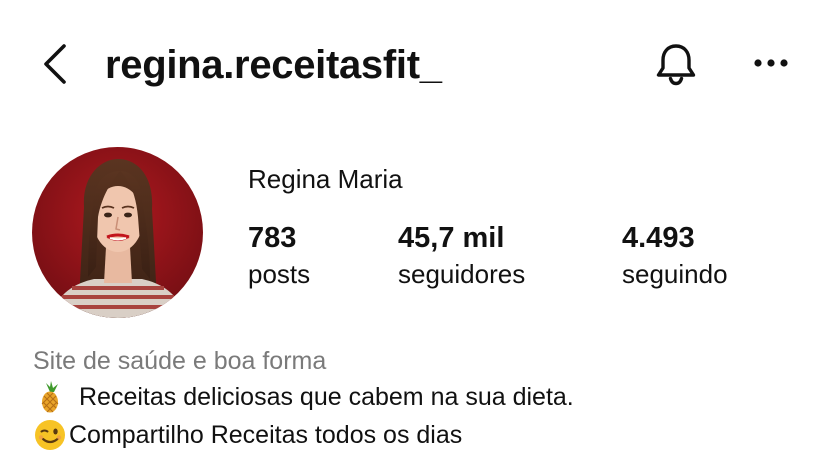  Describe the element at coordinates (675, 256) in the screenshot. I see `stat-following: 4.493 seguindo` at that location.